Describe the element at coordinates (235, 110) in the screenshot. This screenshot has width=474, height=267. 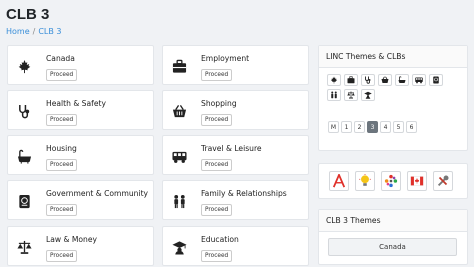
I see `theme-card-shopping: Shopping Proceed` at that location.